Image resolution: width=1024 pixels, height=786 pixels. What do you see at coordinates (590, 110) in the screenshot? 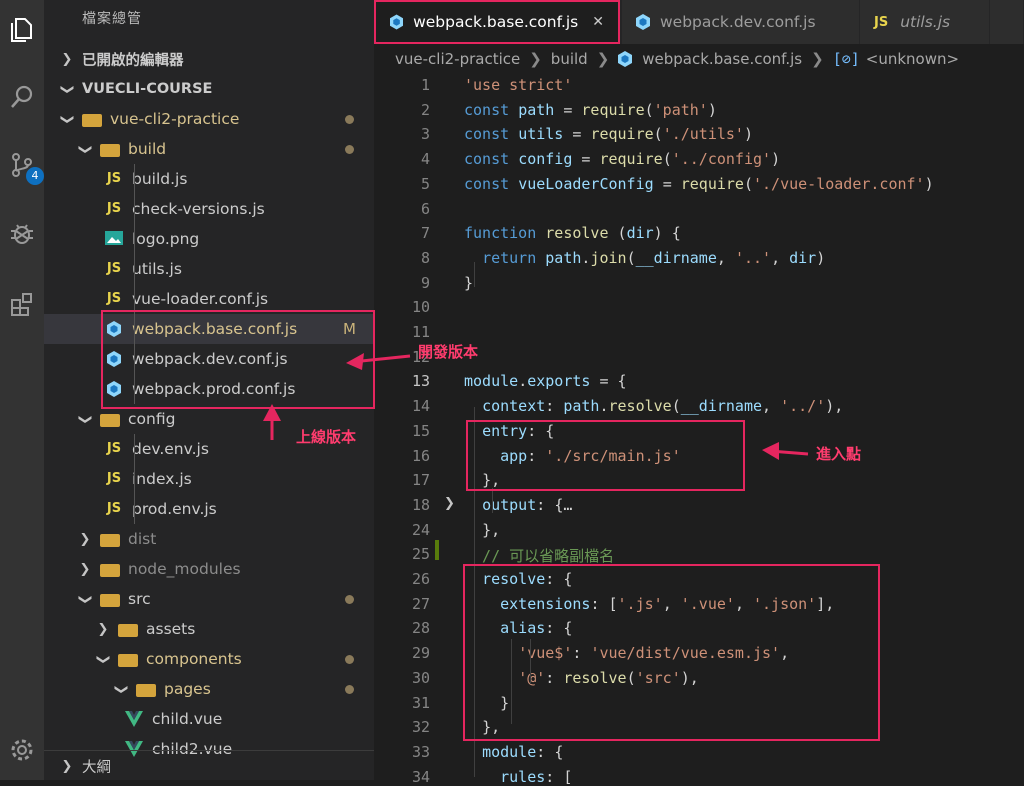
I see `code-line: const path = require('path')` at bounding box center [590, 110].